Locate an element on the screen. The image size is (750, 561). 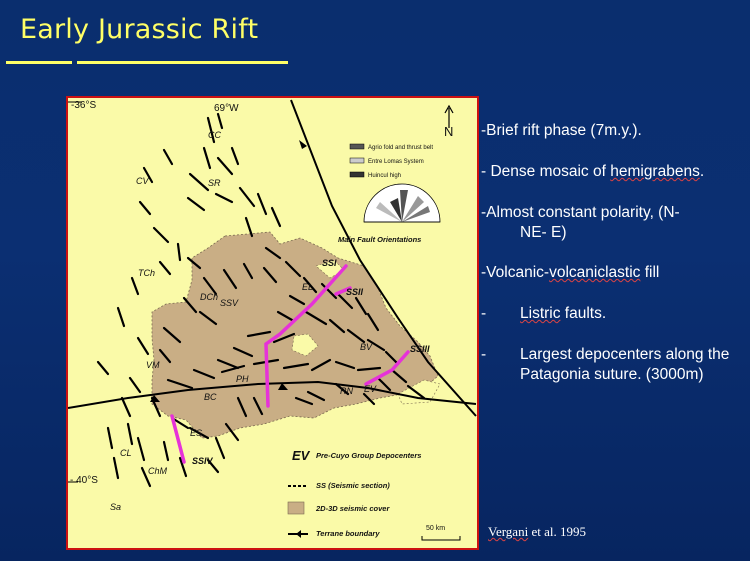
rose-legend-label: Huincul high is located at coordinates (384, 176).